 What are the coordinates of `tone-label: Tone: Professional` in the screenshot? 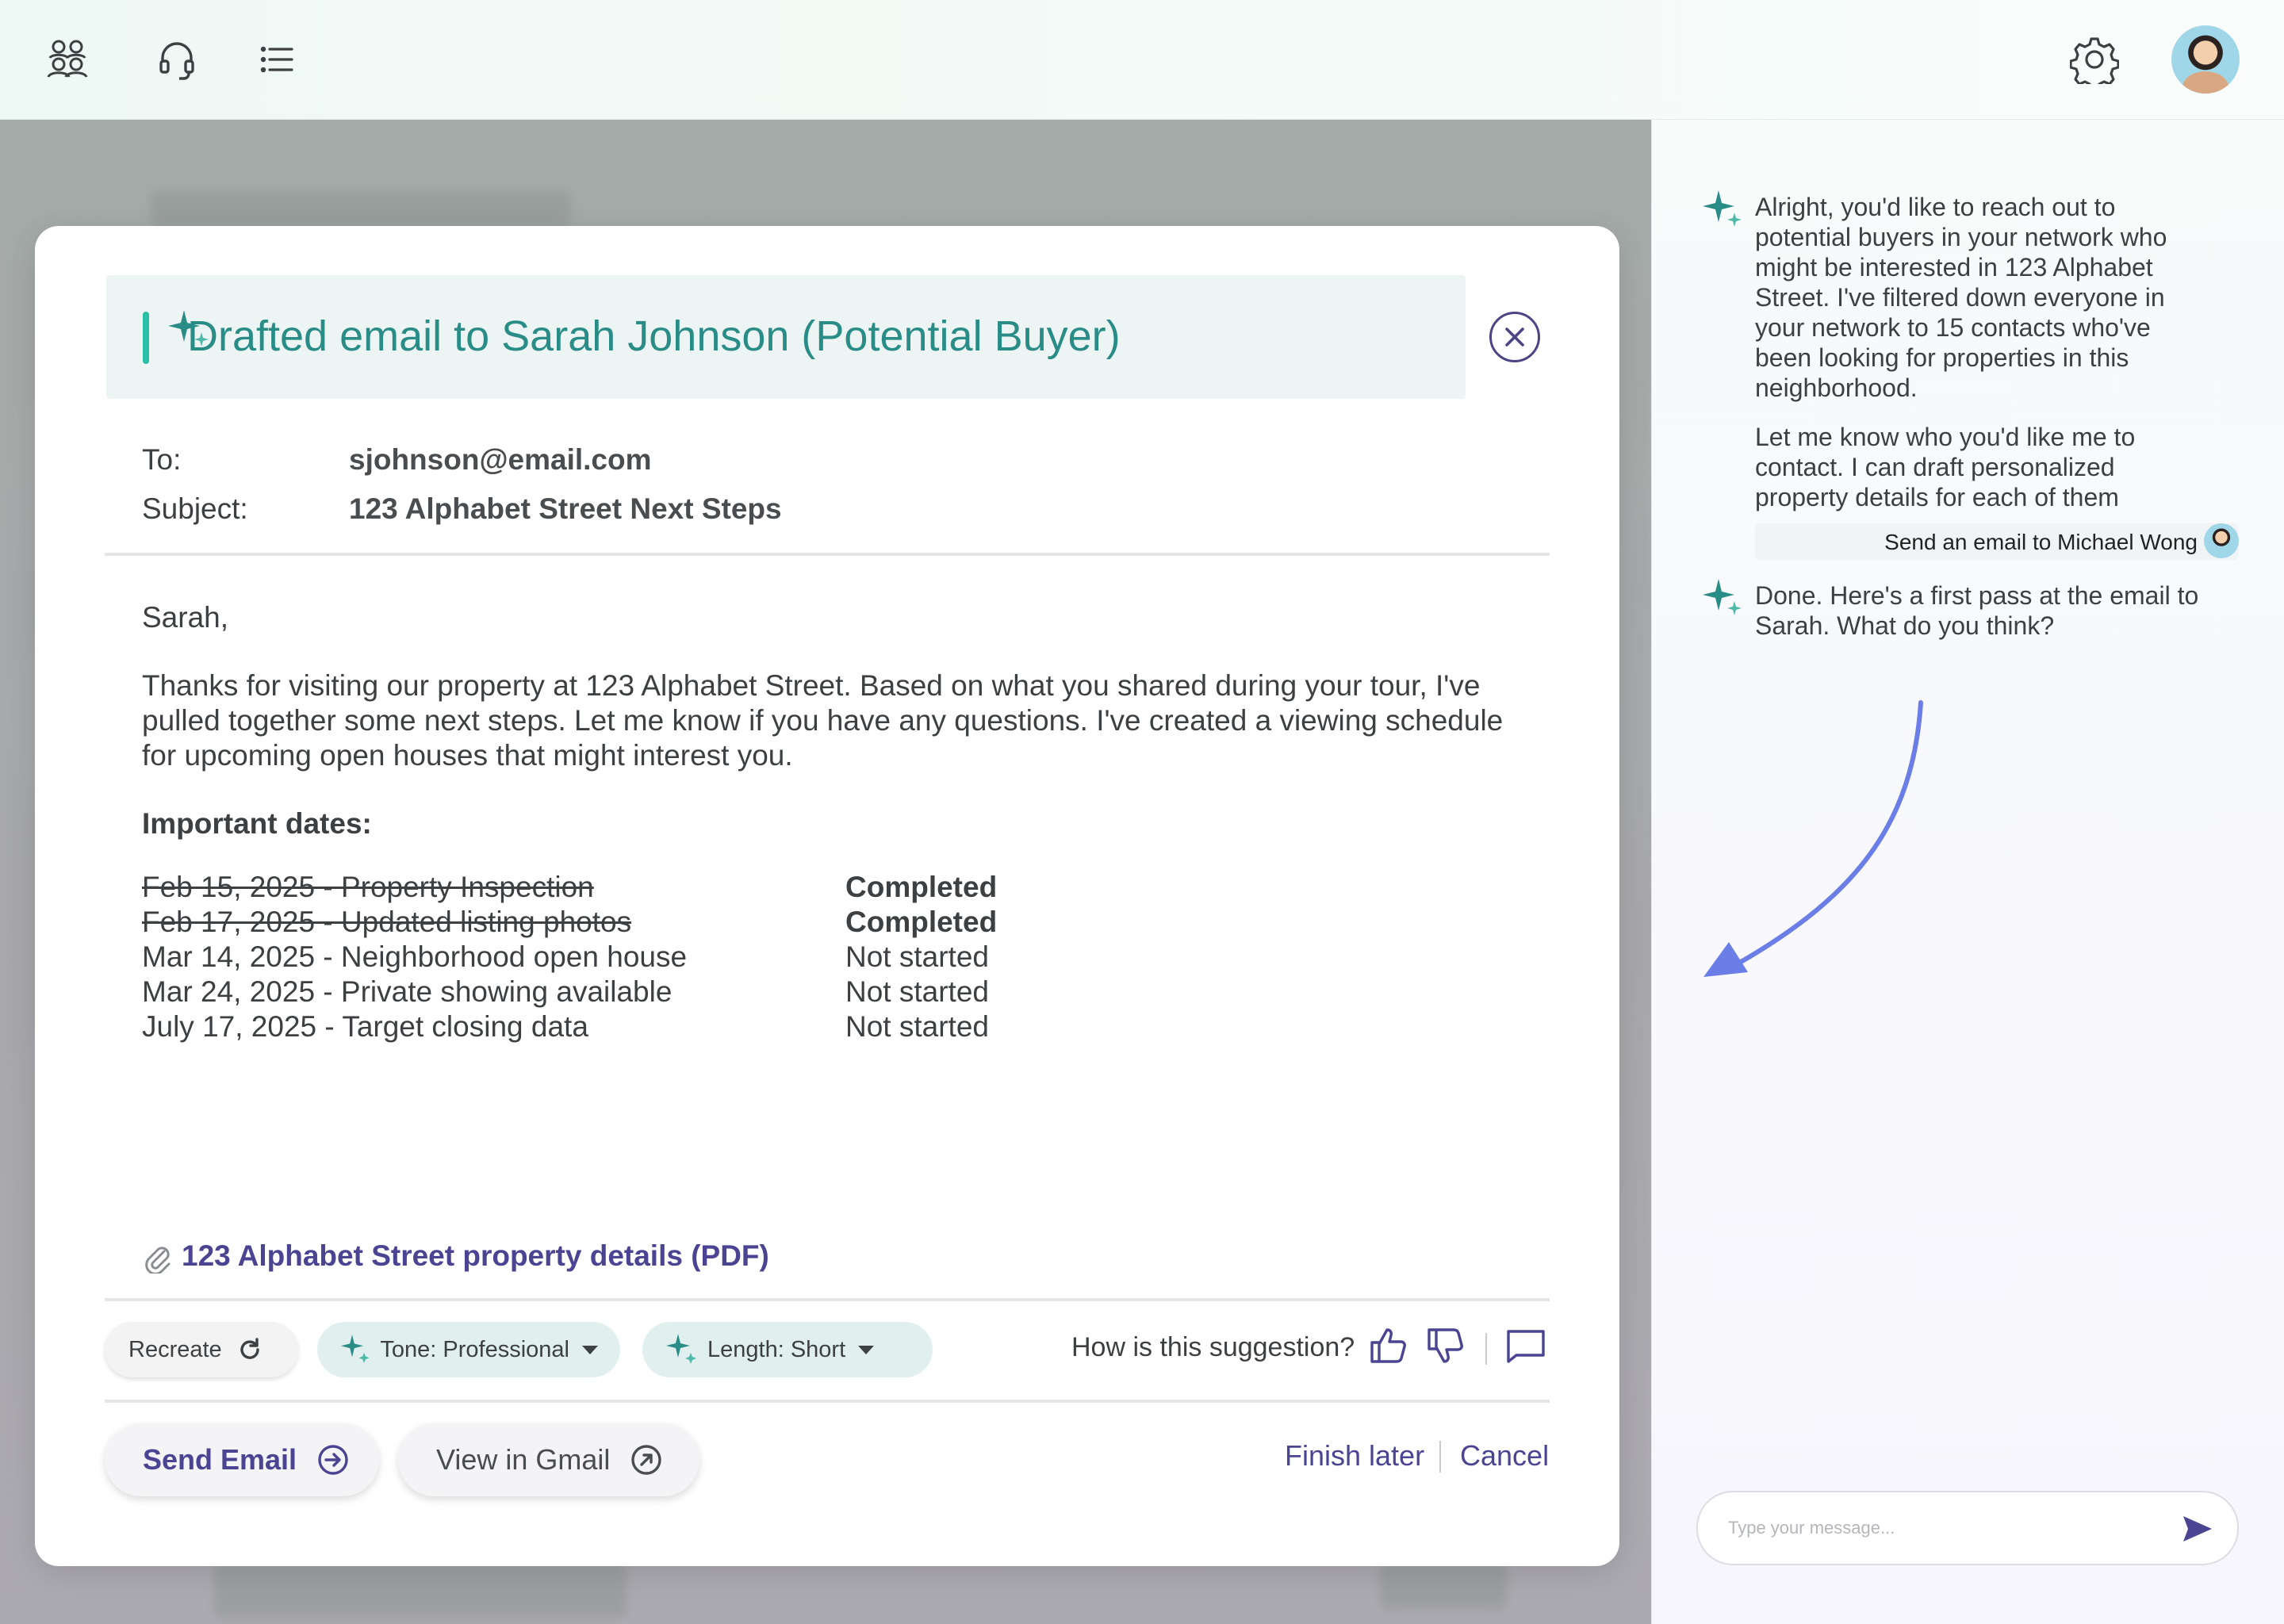 It's located at (474, 1349).